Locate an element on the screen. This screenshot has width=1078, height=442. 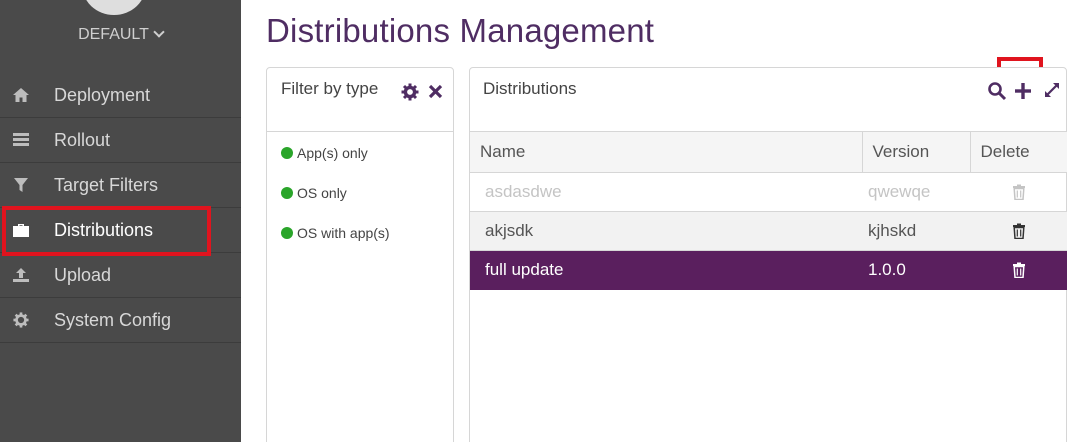
tenant-selector: DEFAULT is located at coordinates (120, 35).